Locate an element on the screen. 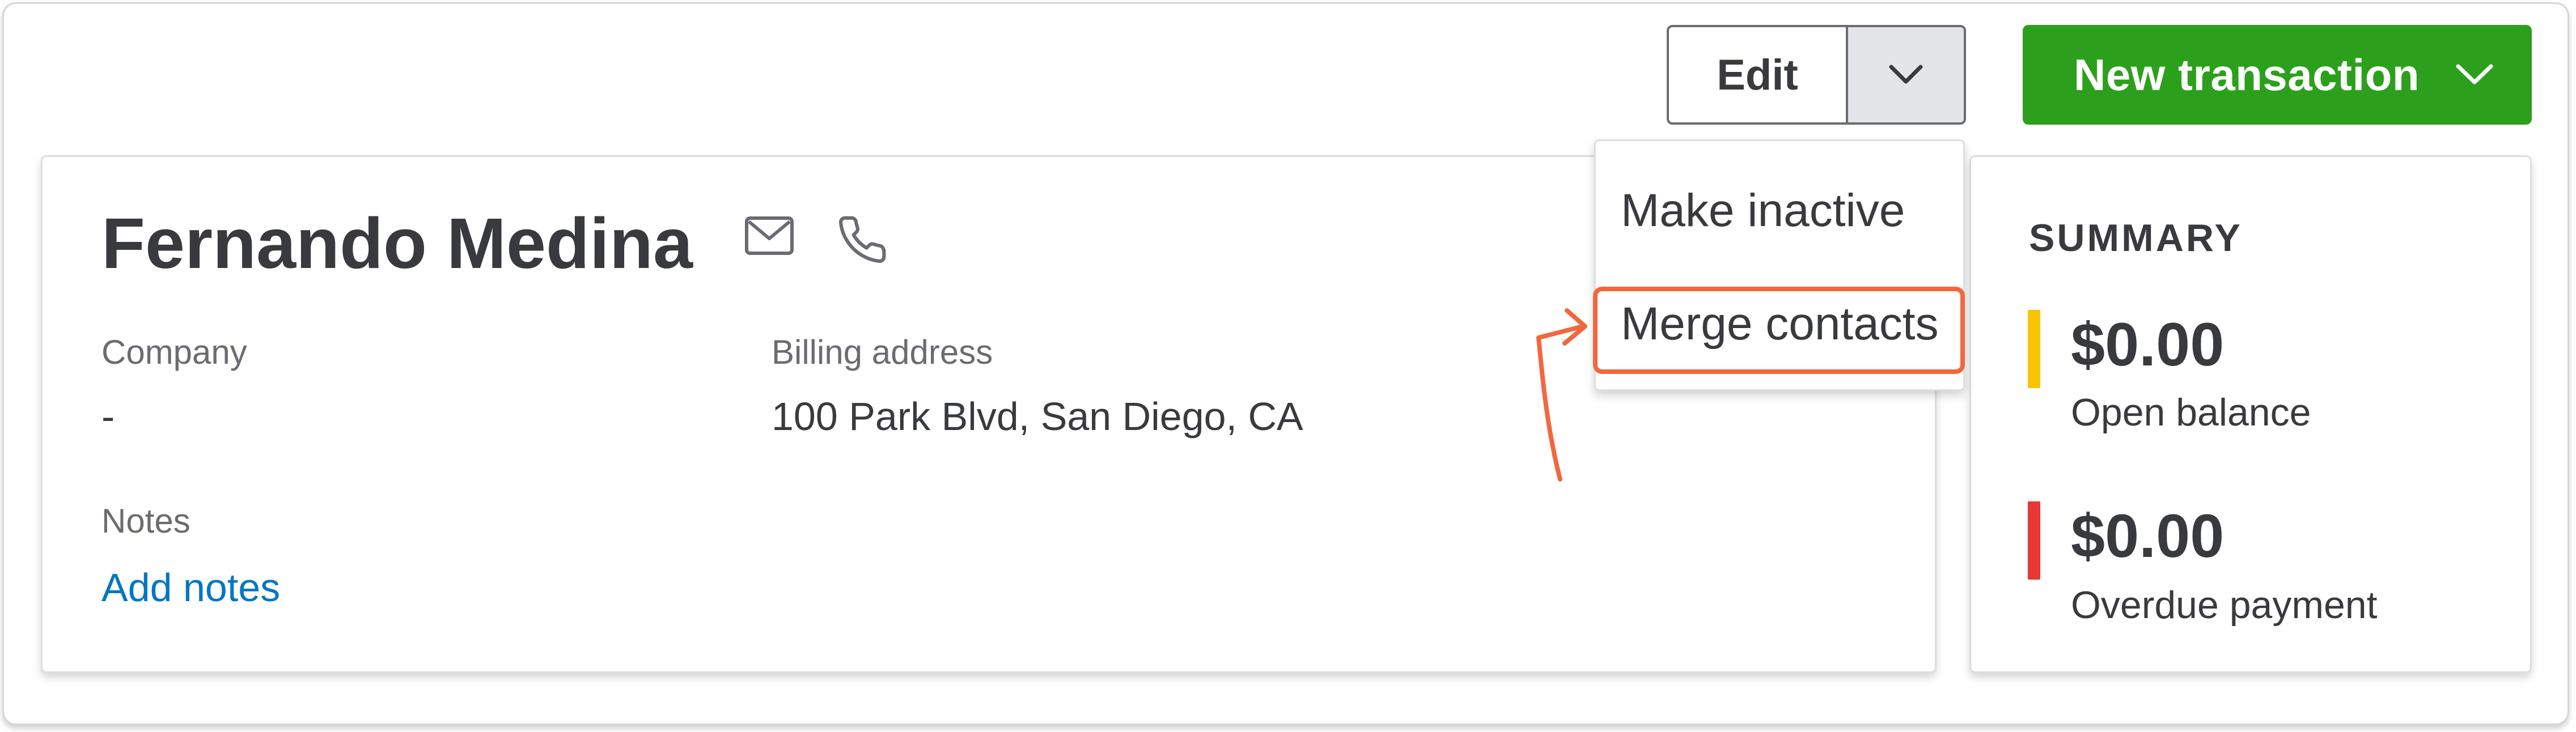 The width and height of the screenshot is (2576, 732). edit-split-button: Edit is located at coordinates (1817, 75).